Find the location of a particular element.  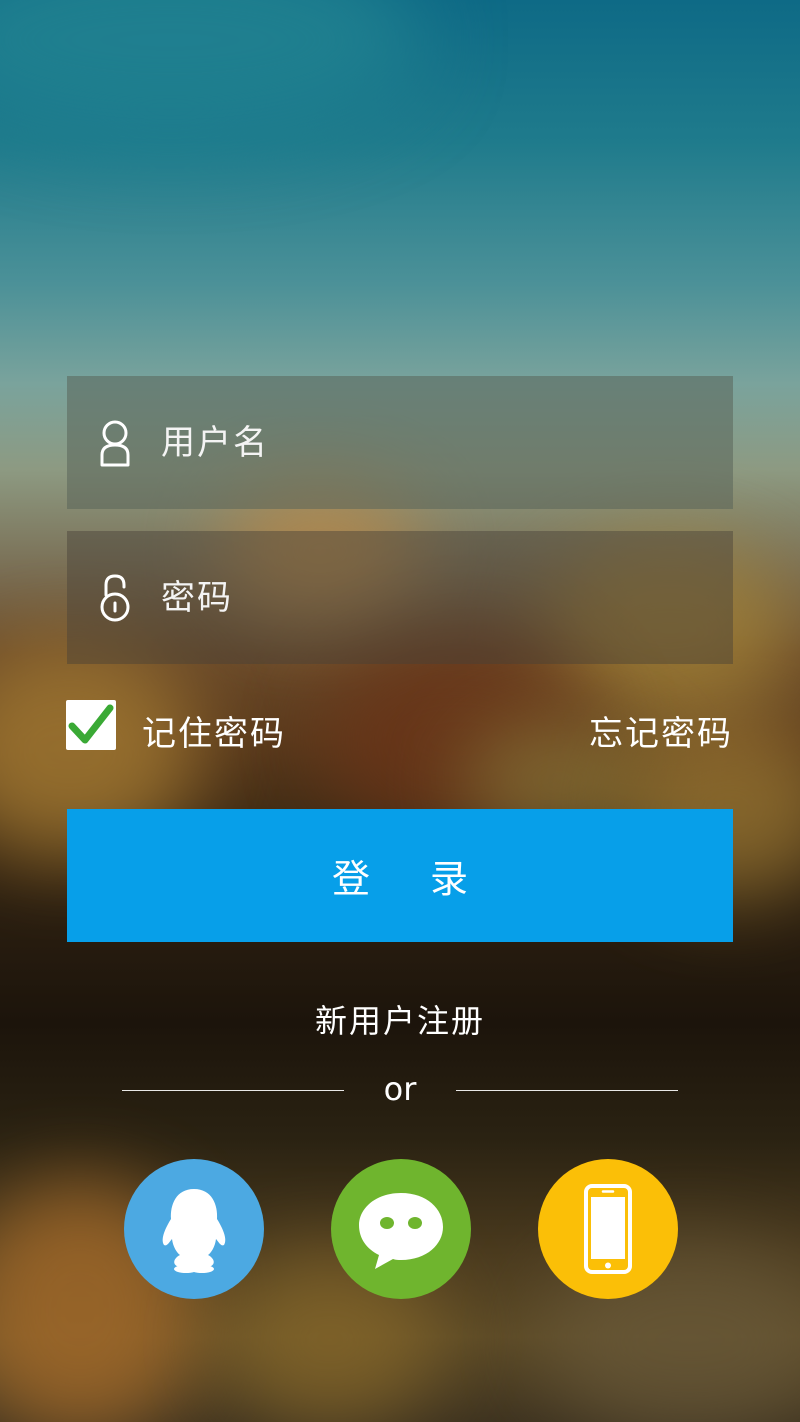

user-icon is located at coordinates (115, 443).